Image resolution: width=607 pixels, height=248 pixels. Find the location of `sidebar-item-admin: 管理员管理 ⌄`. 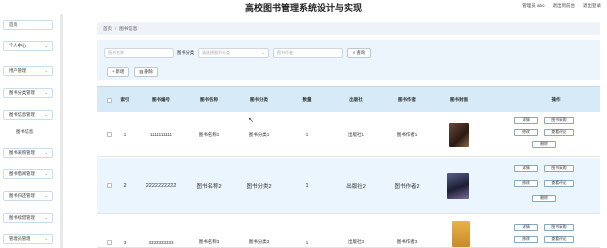

sidebar-item-admin: 管理员管理 ⌄ is located at coordinates (28, 239).